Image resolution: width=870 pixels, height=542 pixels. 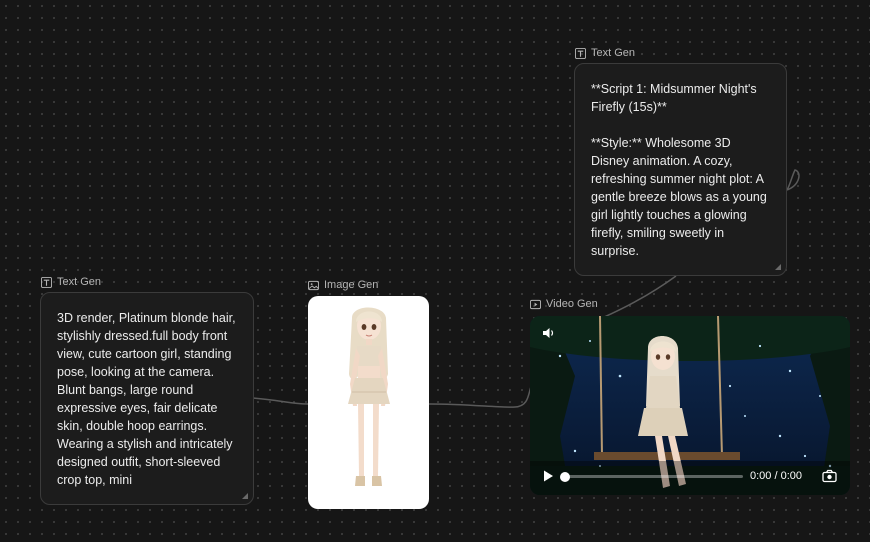 I want to click on progress-track, so click(x=651, y=476).